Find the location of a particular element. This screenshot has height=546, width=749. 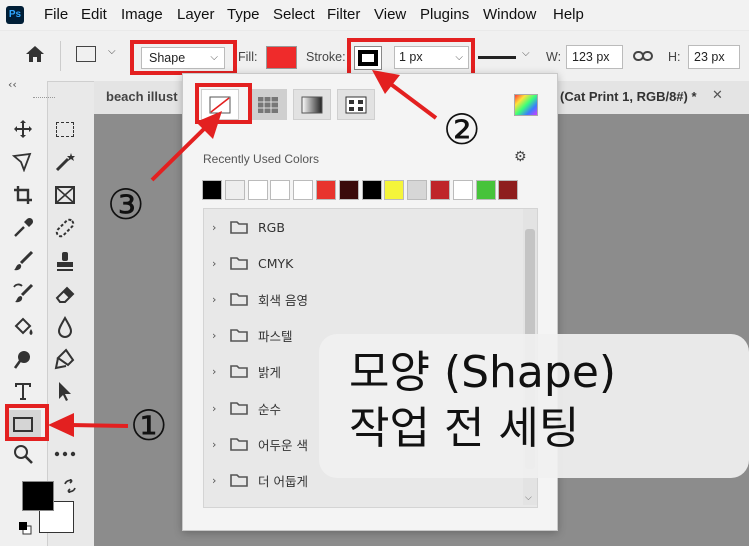

annotation-marker-2: ② is located at coordinates (462, 129).